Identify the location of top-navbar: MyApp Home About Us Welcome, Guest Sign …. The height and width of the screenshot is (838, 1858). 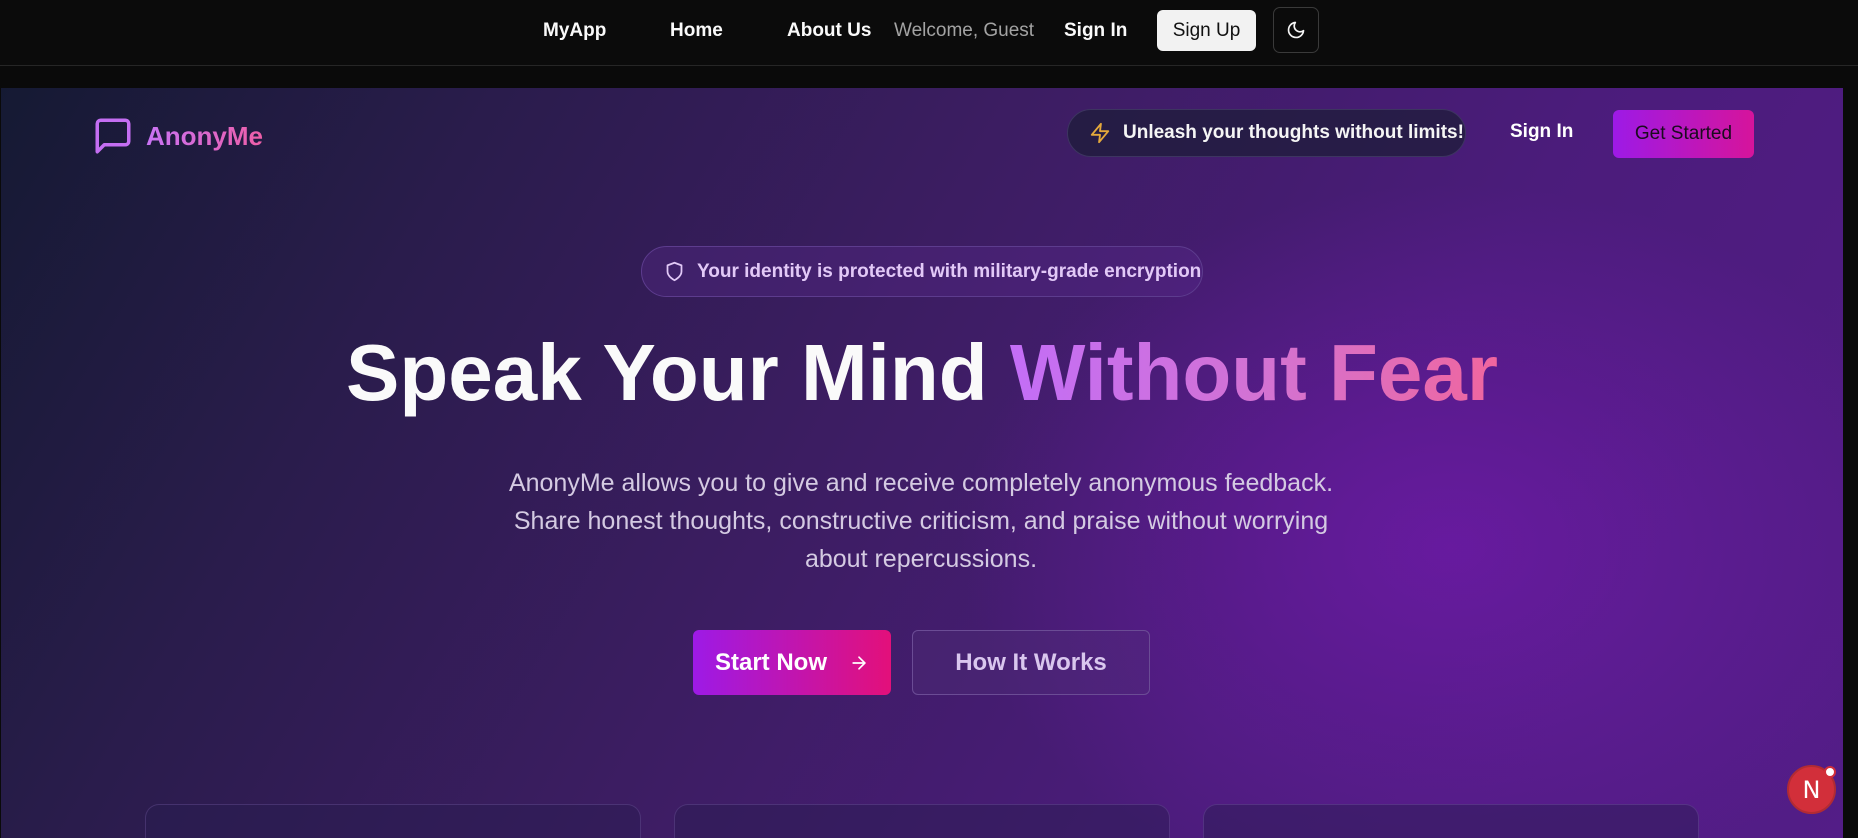
(929, 33).